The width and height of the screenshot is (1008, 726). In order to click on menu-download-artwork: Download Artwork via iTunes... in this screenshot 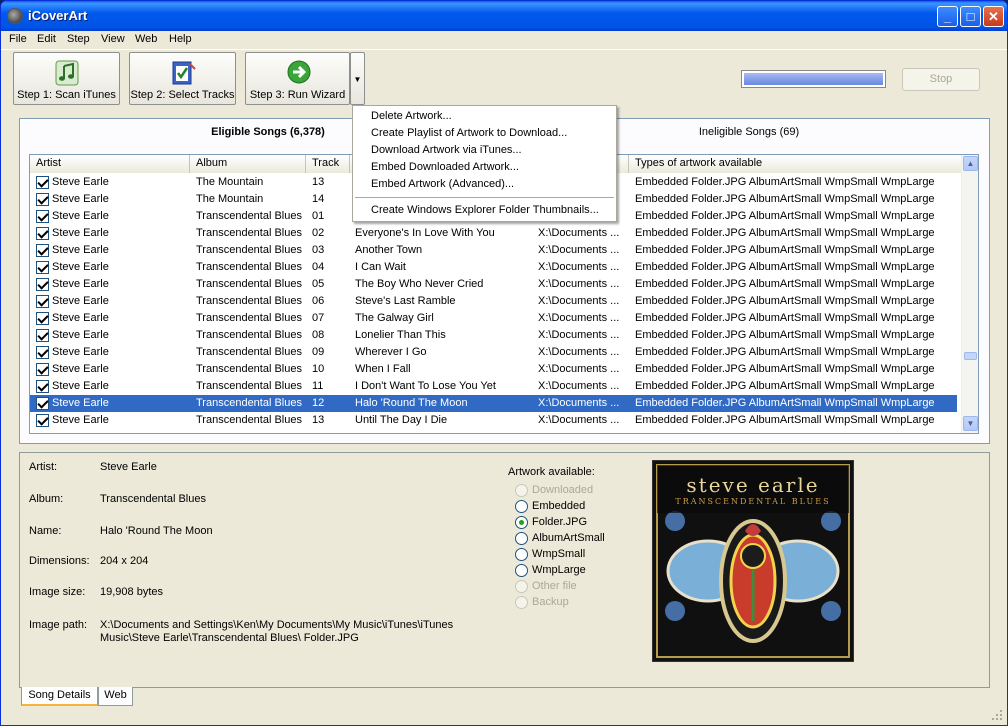, I will do `click(446, 150)`.